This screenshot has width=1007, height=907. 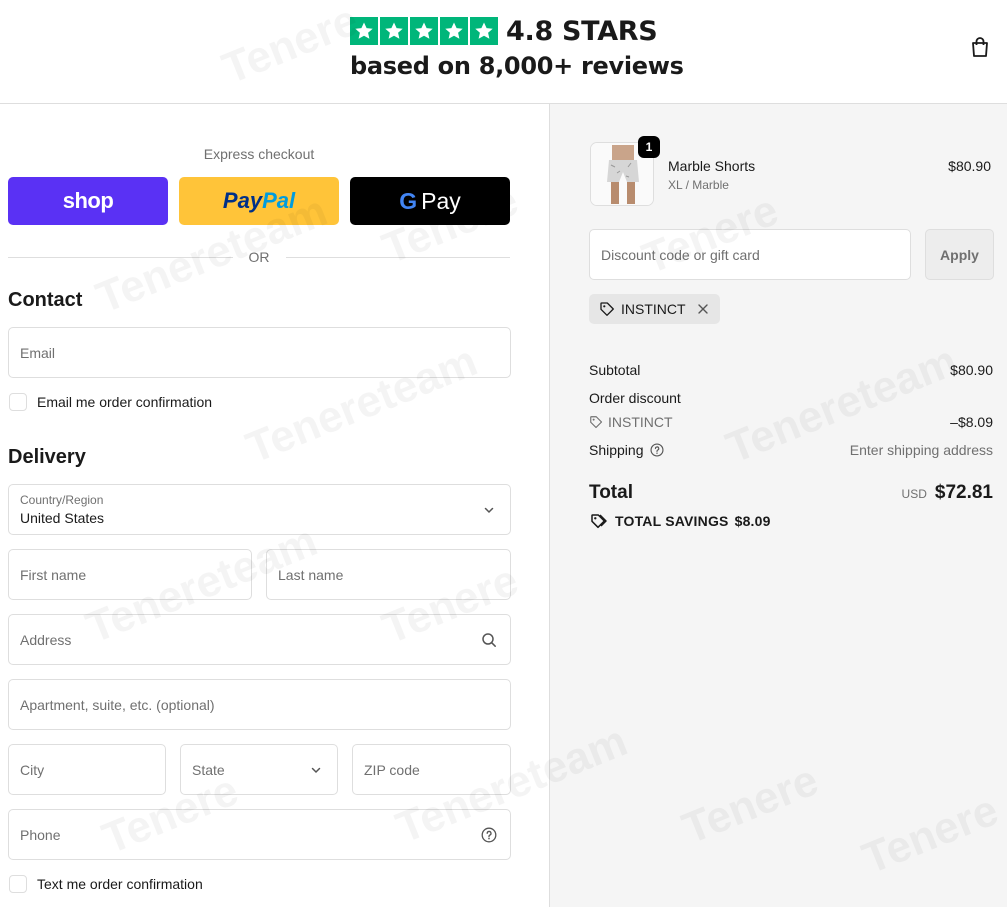 I want to click on currency-code: USD, so click(x=914, y=494).